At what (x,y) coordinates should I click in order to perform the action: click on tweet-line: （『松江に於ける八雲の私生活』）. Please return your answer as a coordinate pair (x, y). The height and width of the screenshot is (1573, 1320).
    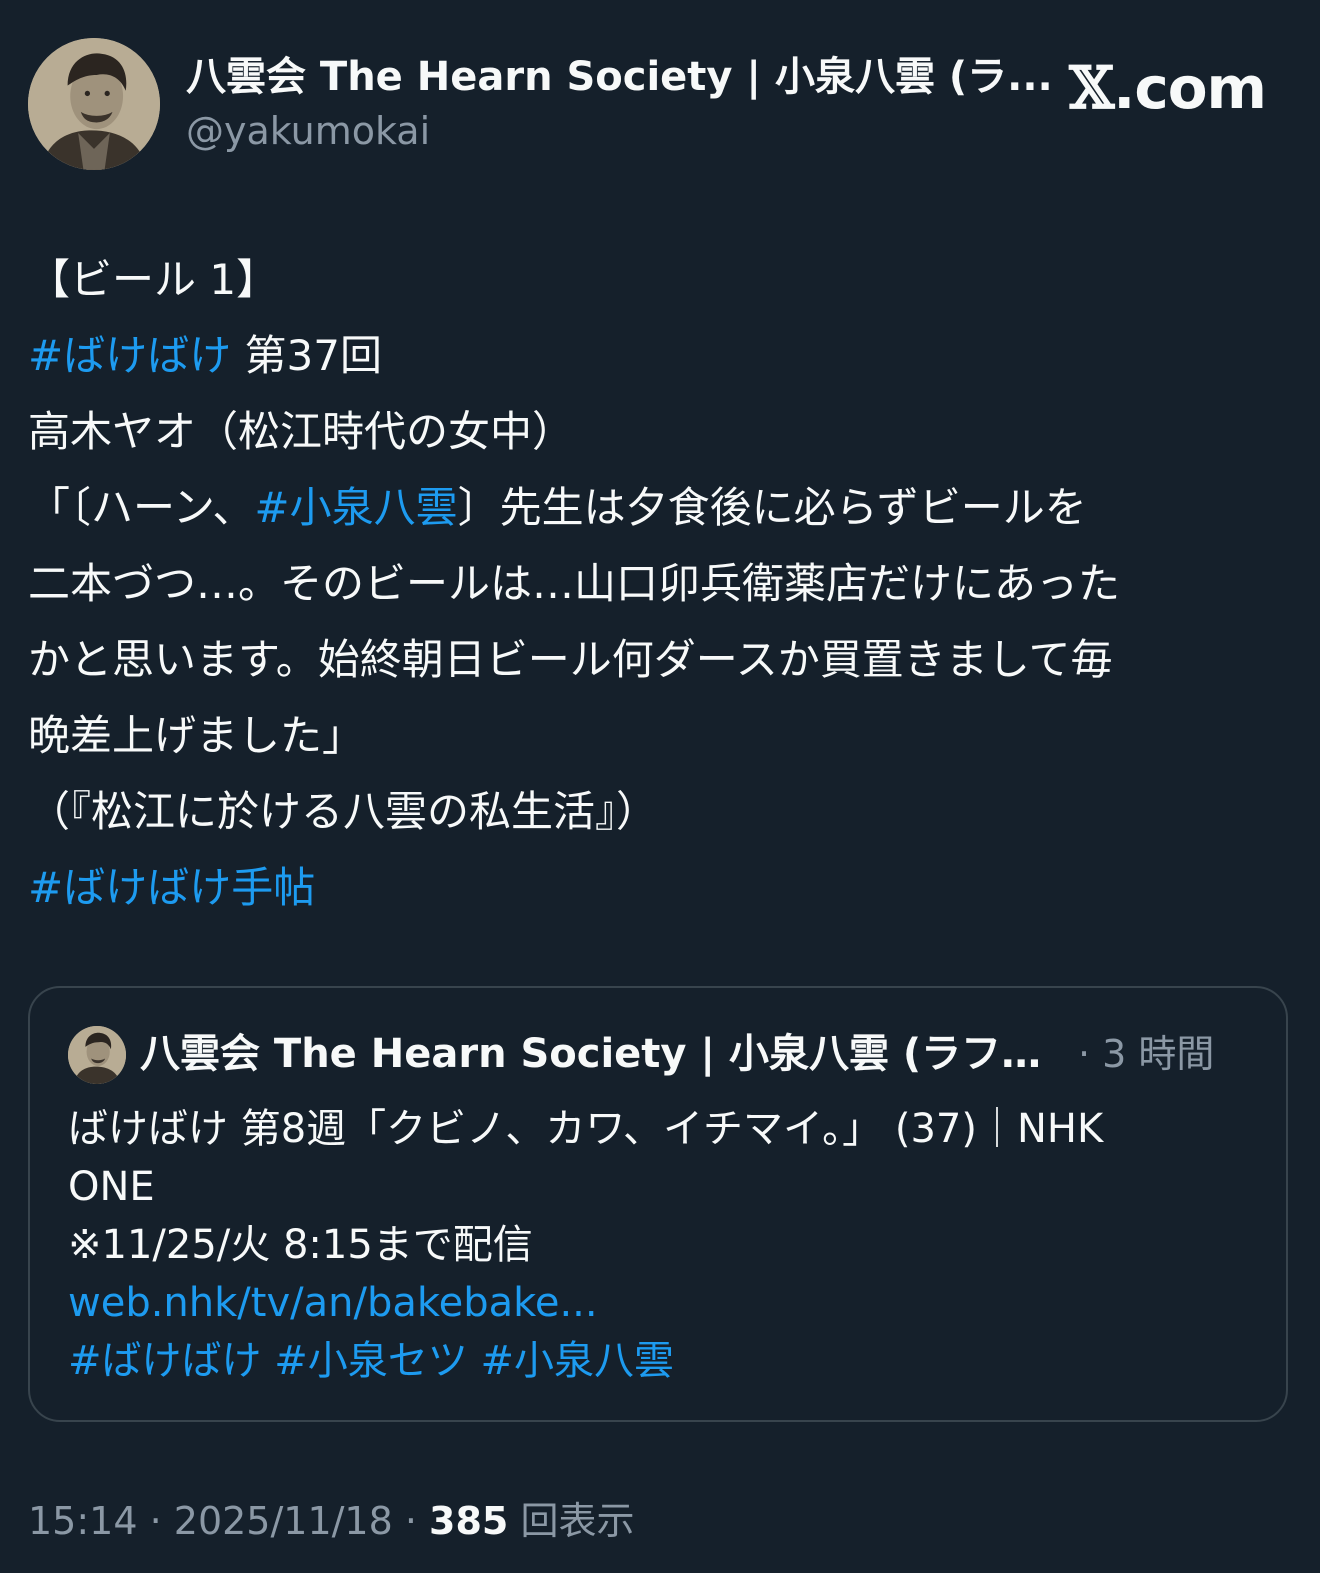
    Looking at the image, I should click on (343, 811).